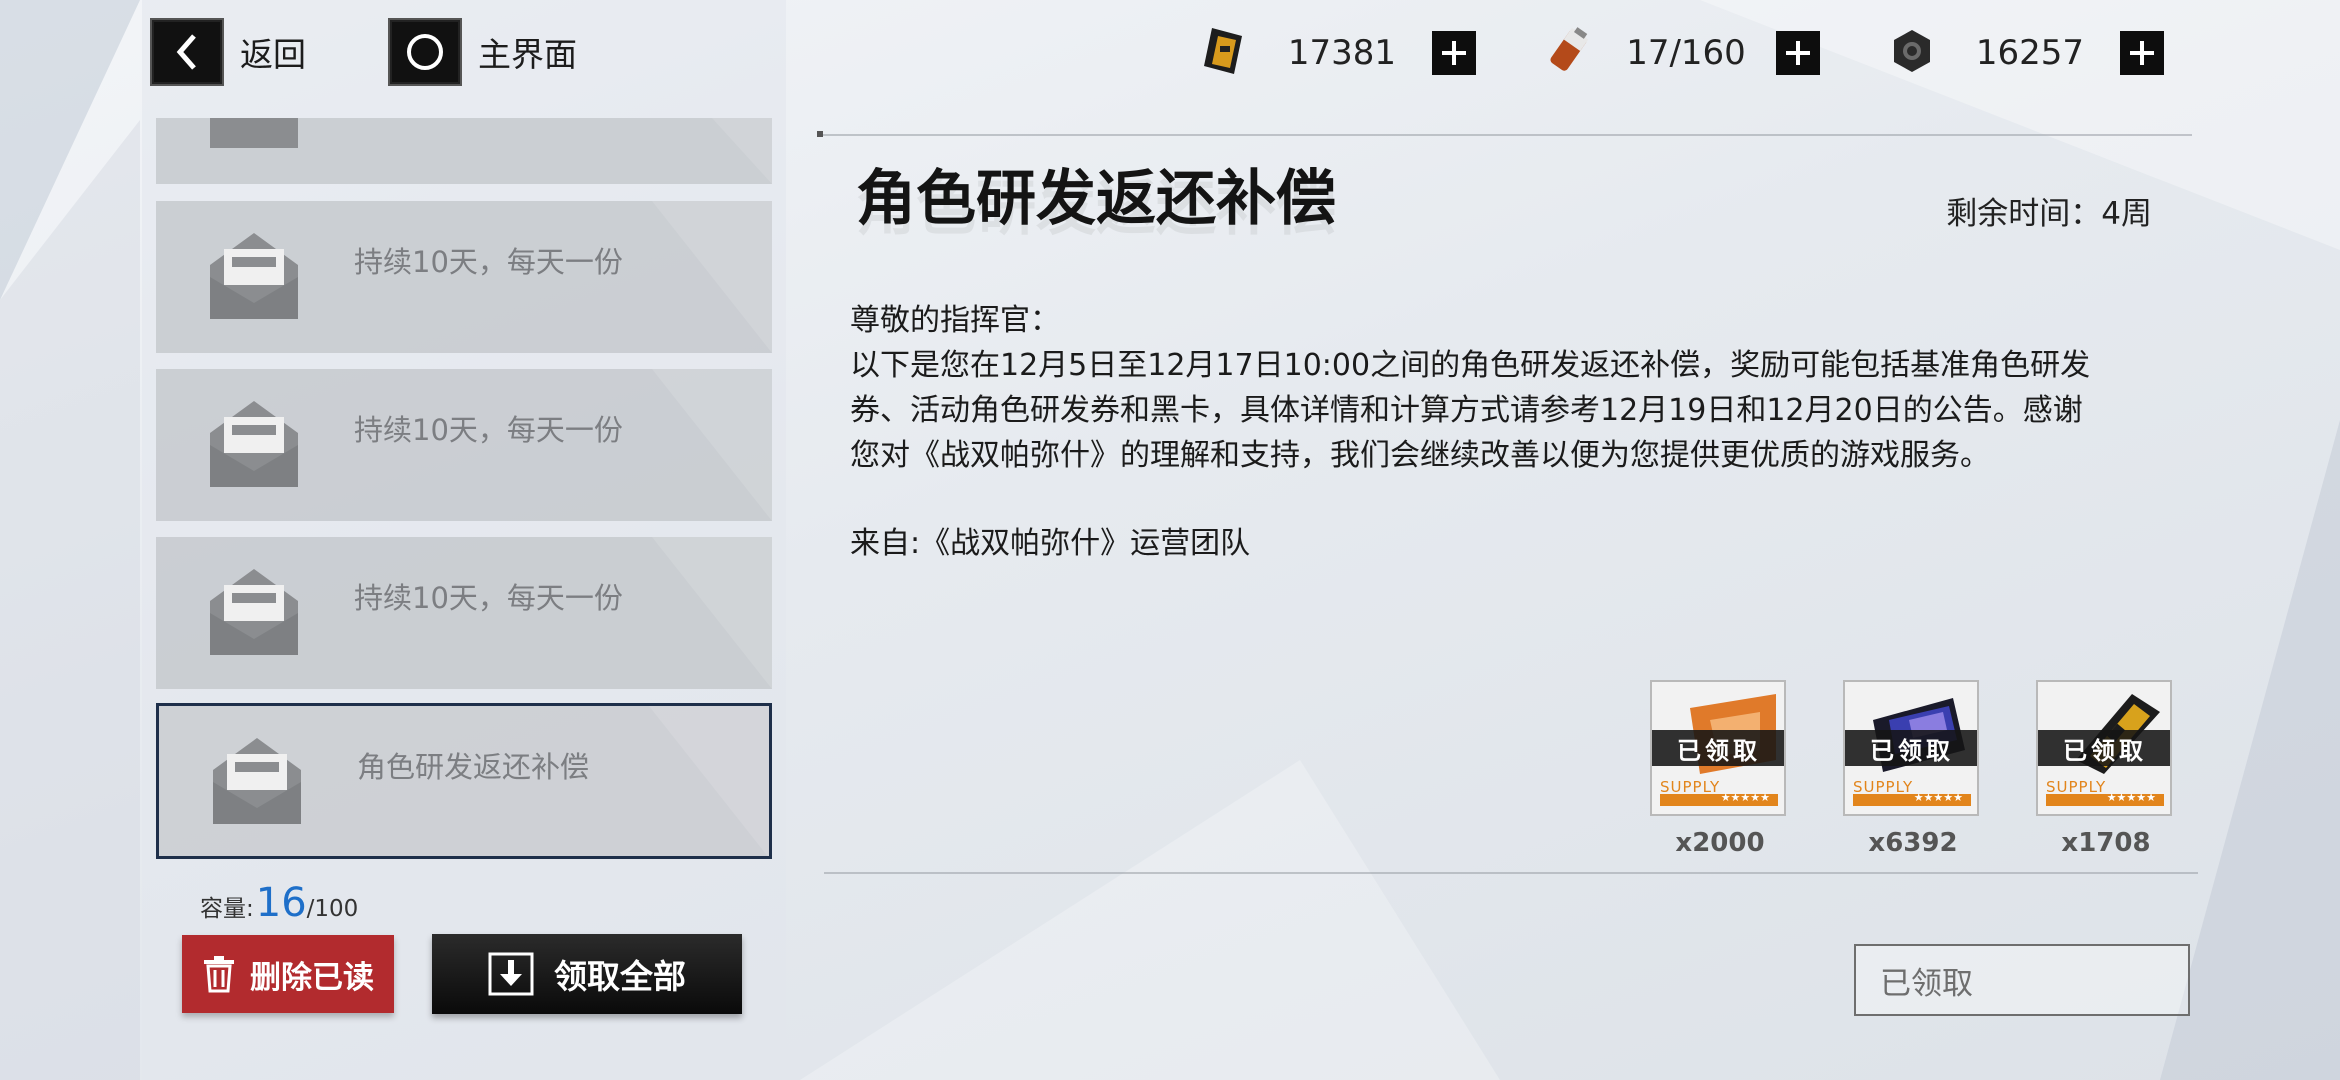 Image resolution: width=2340 pixels, height=1080 pixels. What do you see at coordinates (620, 976) in the screenshot?
I see `claim-all-label: 领取全部` at bounding box center [620, 976].